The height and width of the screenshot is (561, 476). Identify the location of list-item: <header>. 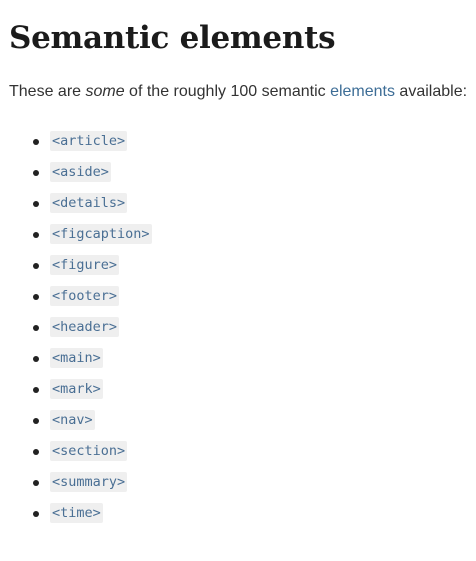
(109, 327).